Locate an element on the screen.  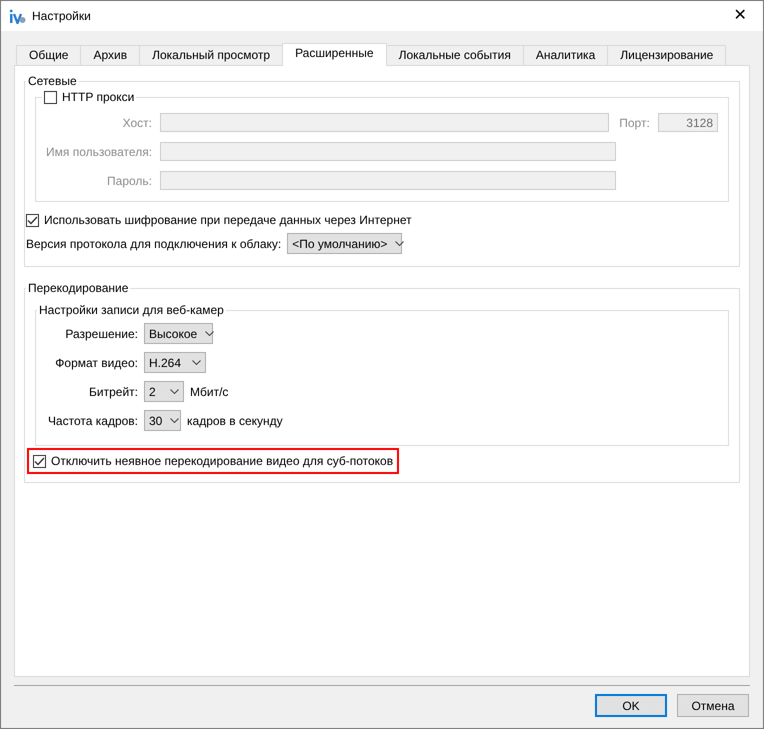
tab: Расширенные is located at coordinates (334, 54).